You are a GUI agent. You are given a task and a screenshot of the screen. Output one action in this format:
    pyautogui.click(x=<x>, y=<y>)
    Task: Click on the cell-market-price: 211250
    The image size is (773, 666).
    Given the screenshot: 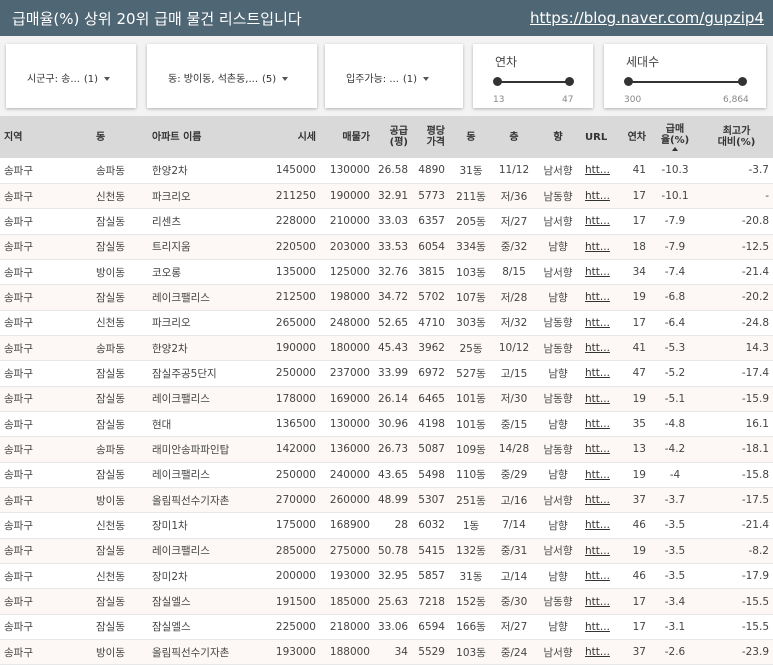 What is the action you would take?
    pyautogui.click(x=295, y=196)
    